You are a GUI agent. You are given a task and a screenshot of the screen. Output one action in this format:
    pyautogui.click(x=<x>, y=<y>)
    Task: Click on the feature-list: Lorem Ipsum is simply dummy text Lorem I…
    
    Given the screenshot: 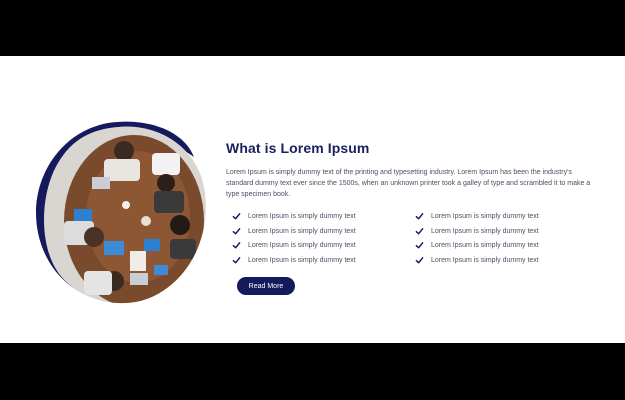 What is the action you would take?
    pyautogui.click(x=411, y=241)
    